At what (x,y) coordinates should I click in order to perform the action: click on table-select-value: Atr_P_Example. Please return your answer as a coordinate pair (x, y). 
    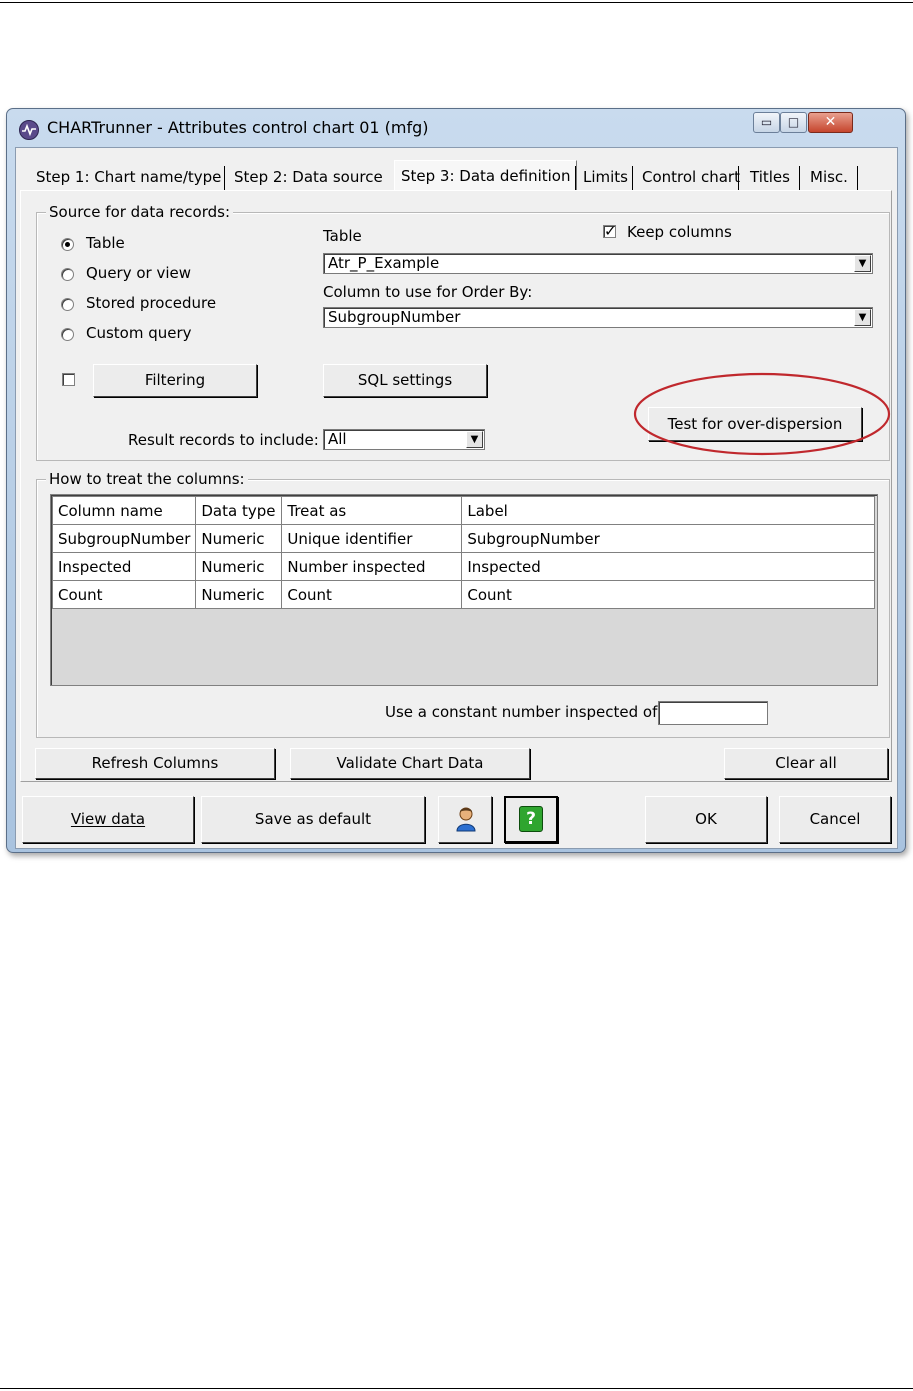
    Looking at the image, I should click on (384, 263).